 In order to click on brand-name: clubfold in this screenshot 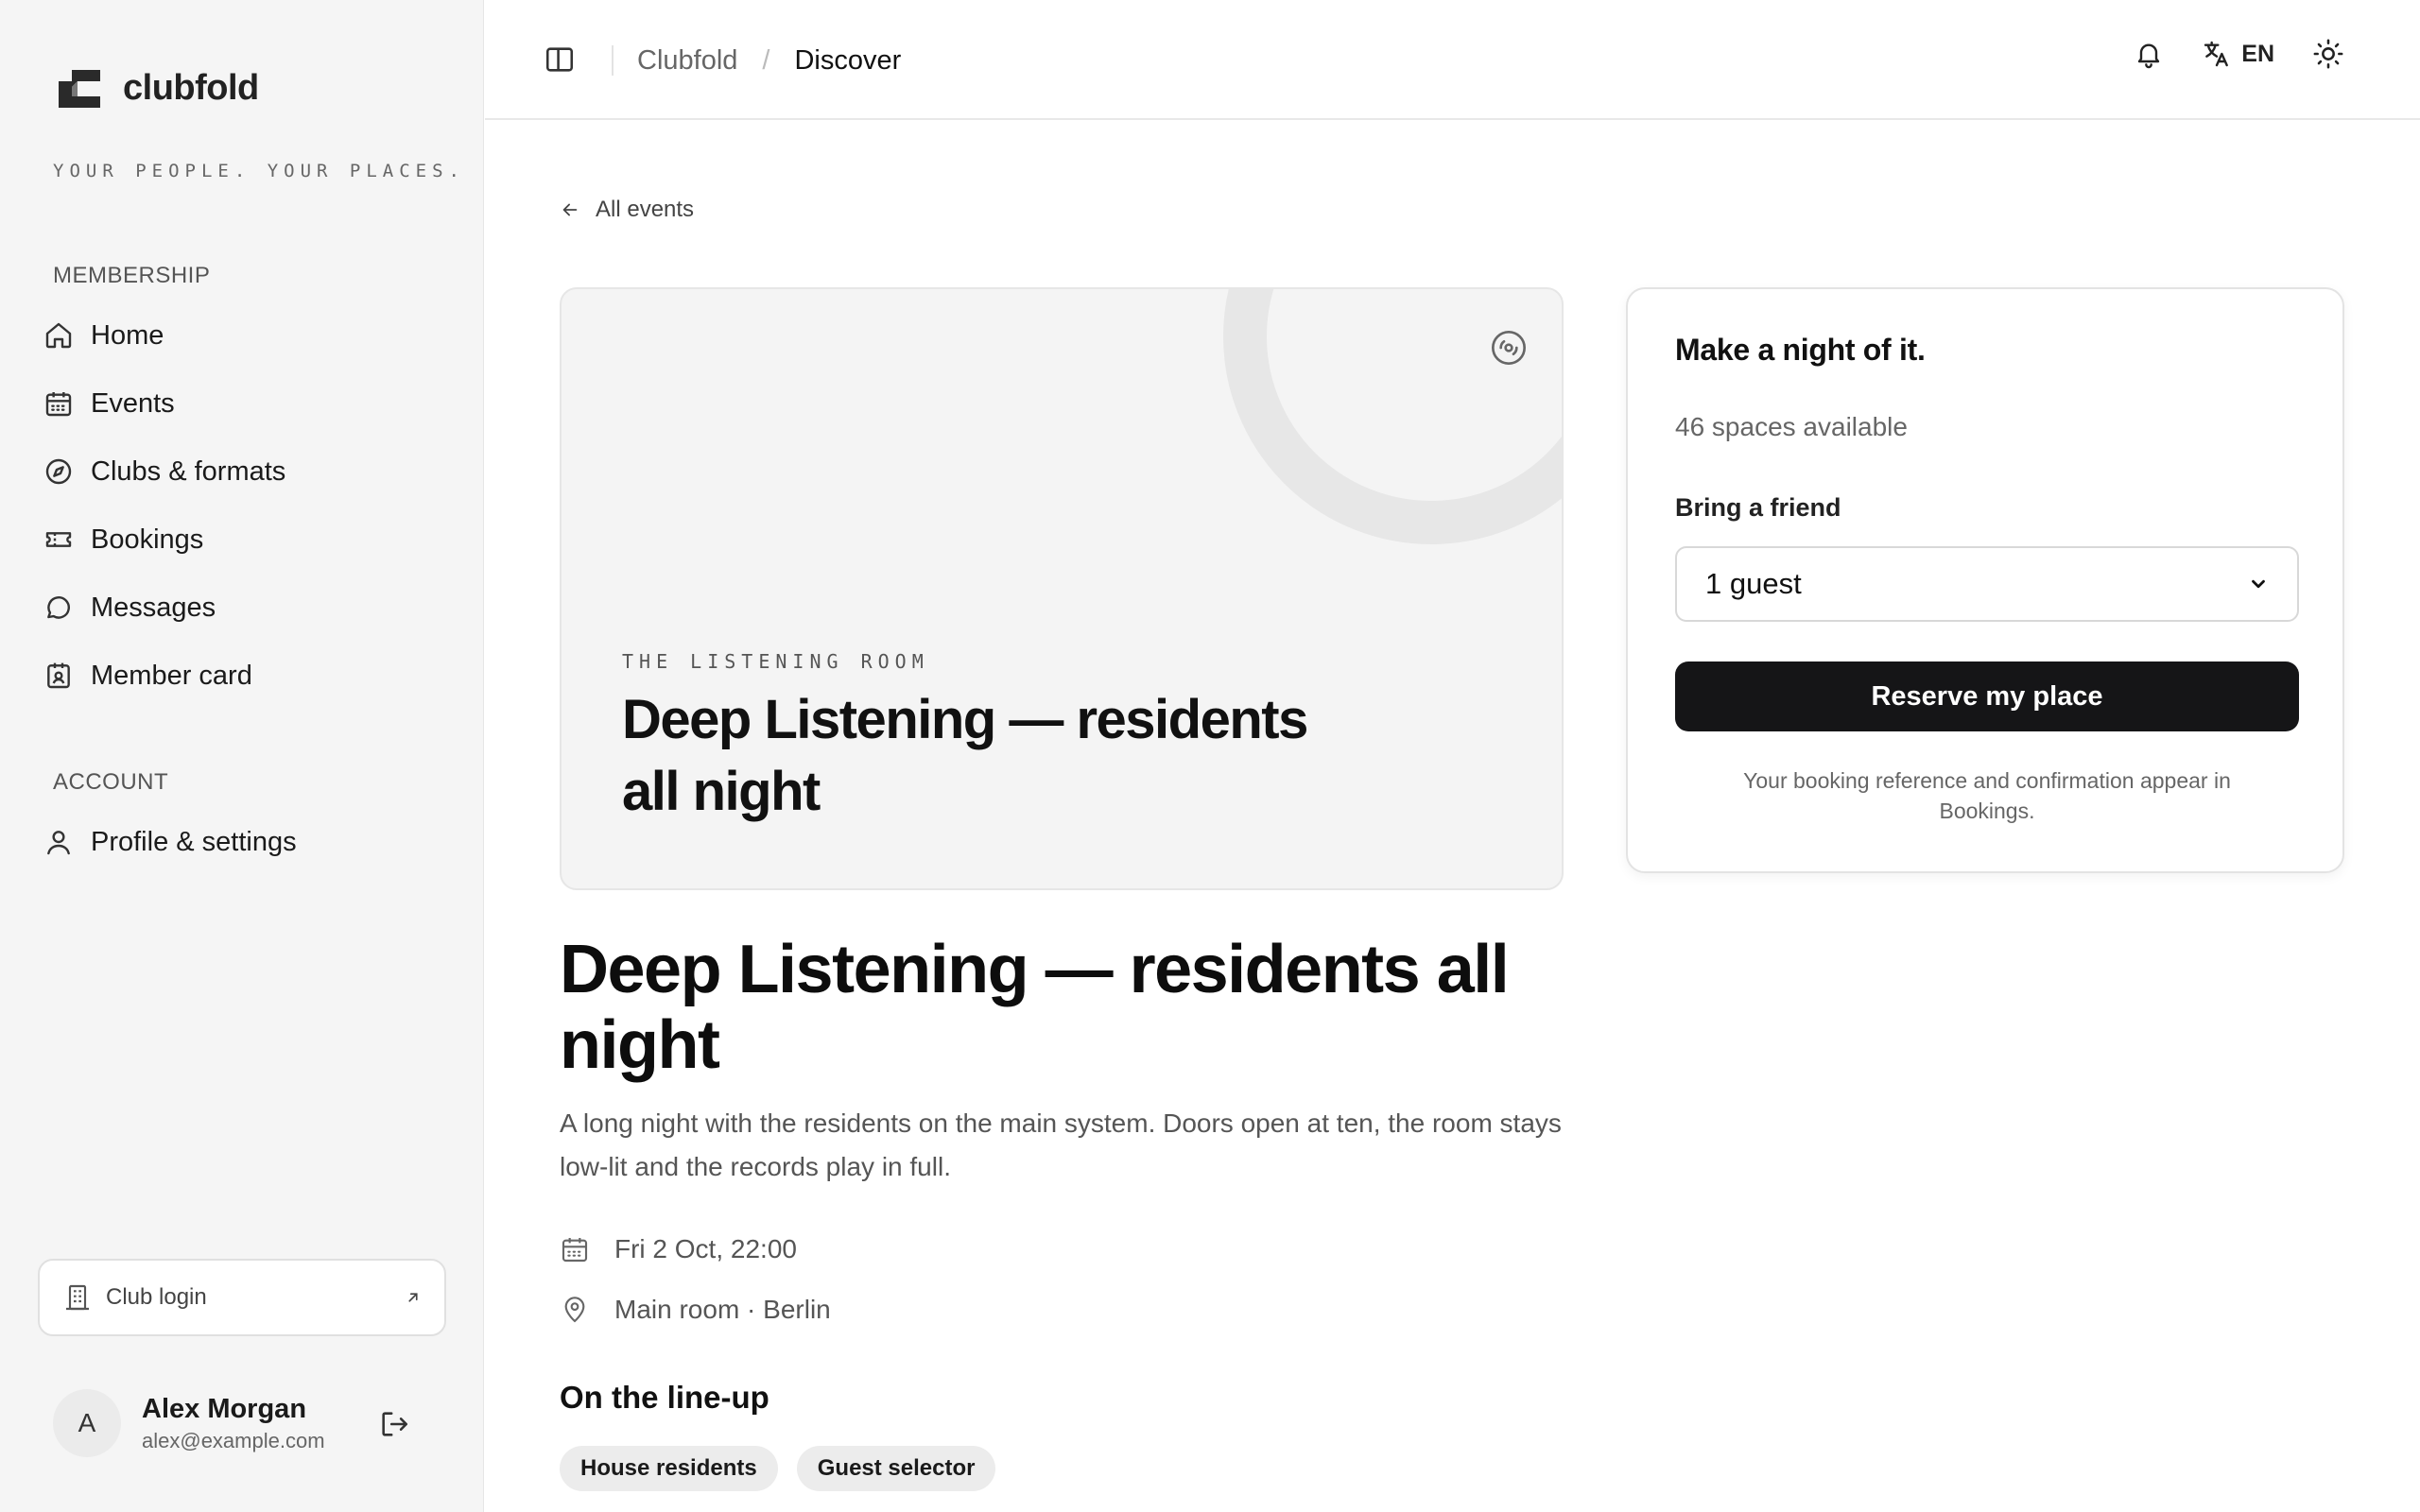, I will do `click(191, 88)`.